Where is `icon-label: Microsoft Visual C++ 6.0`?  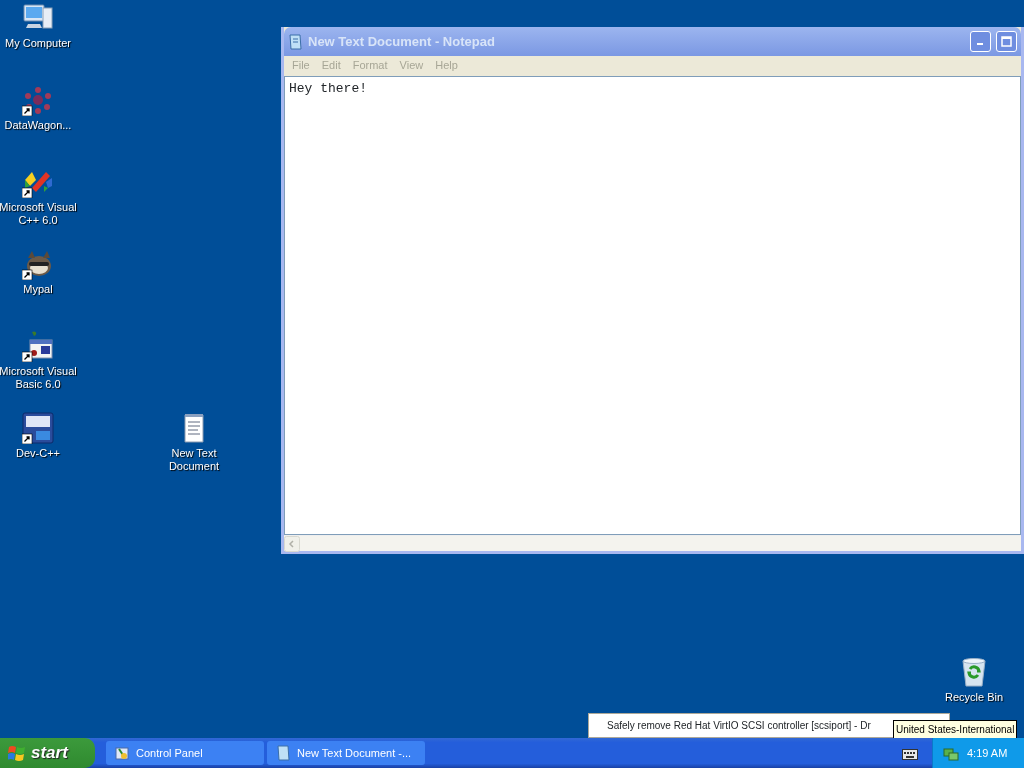 icon-label: Microsoft Visual C++ 6.0 is located at coordinates (41, 214).